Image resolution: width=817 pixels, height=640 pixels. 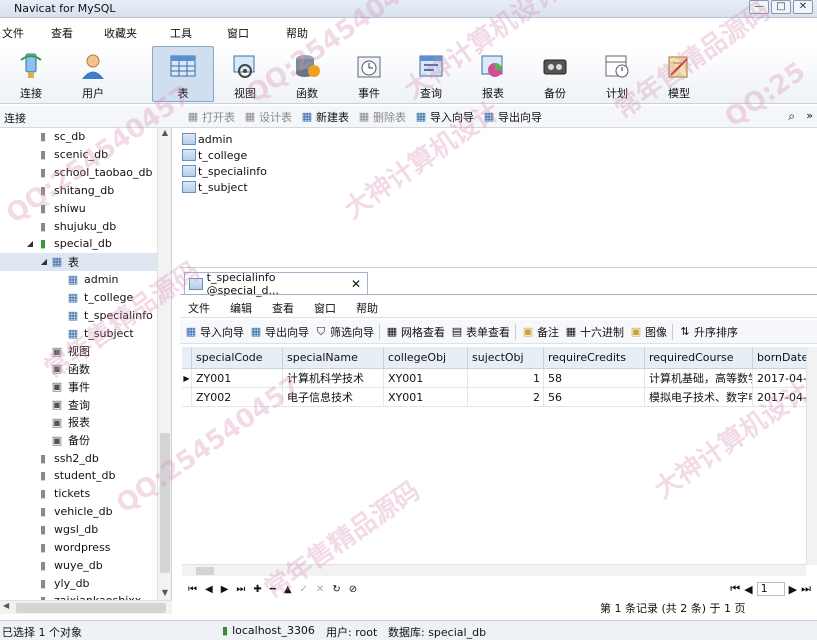 I want to click on column-header: requireCredits, so click(x=594, y=357).